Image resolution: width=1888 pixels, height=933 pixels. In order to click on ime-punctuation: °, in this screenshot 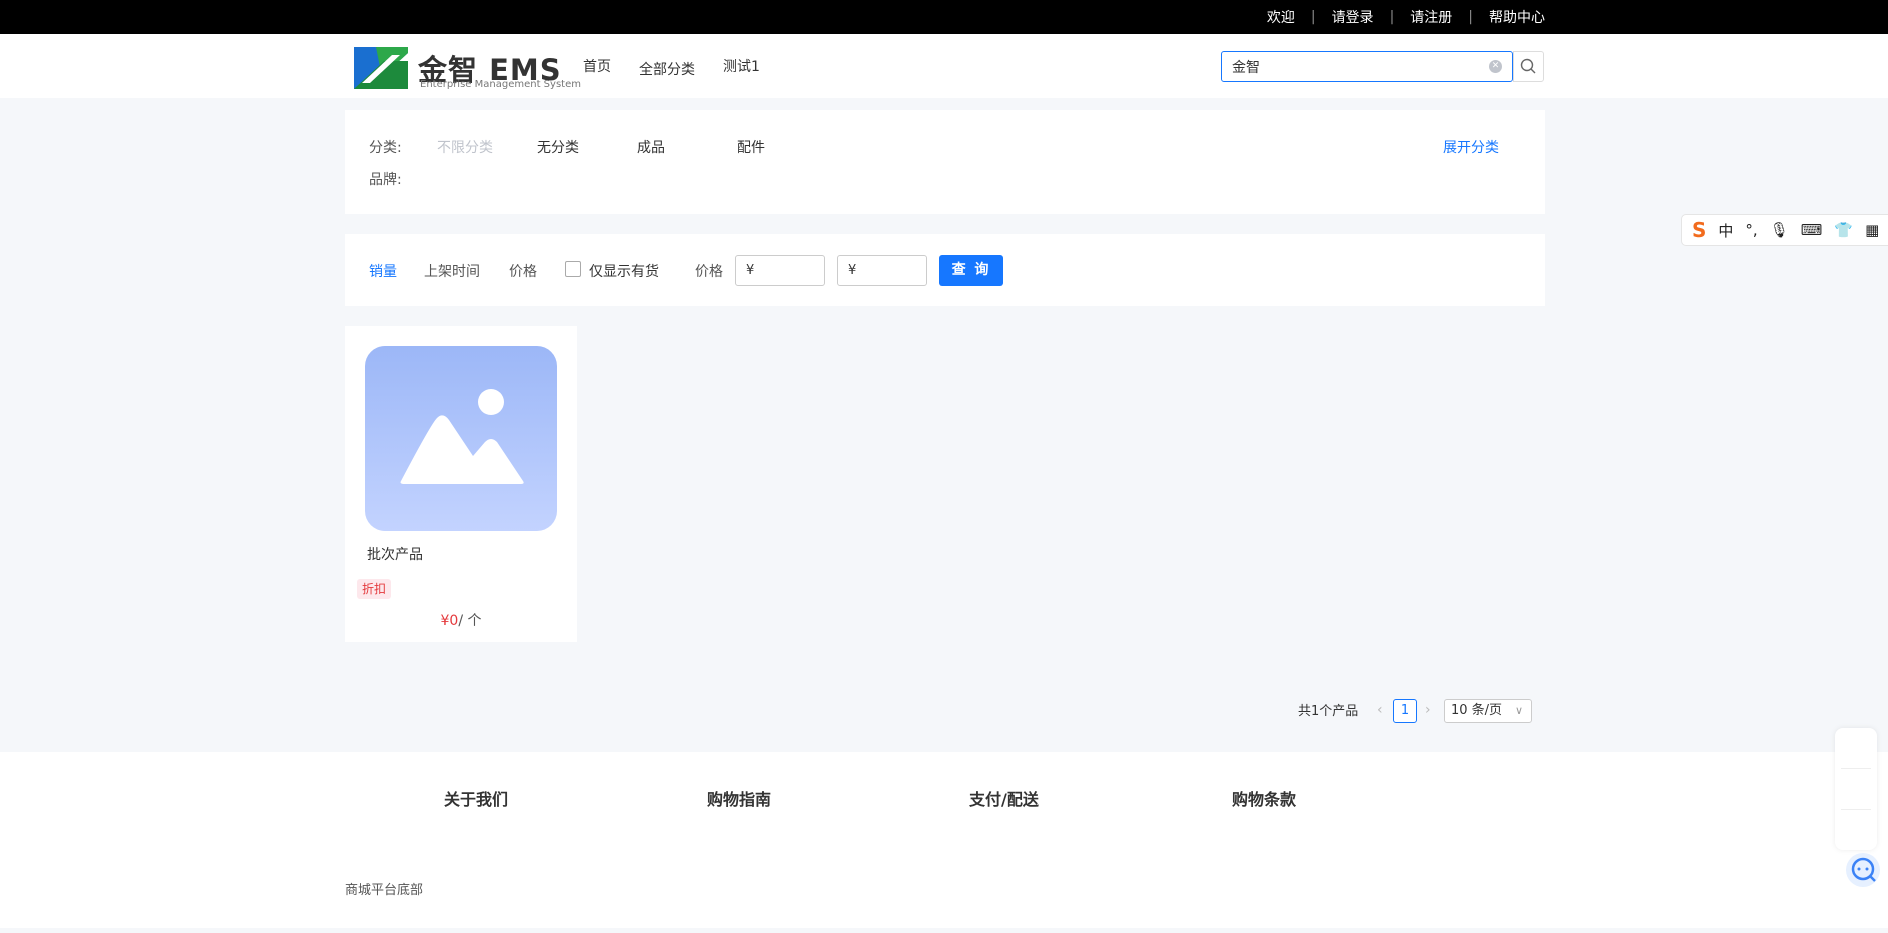, I will do `click(1751, 230)`.